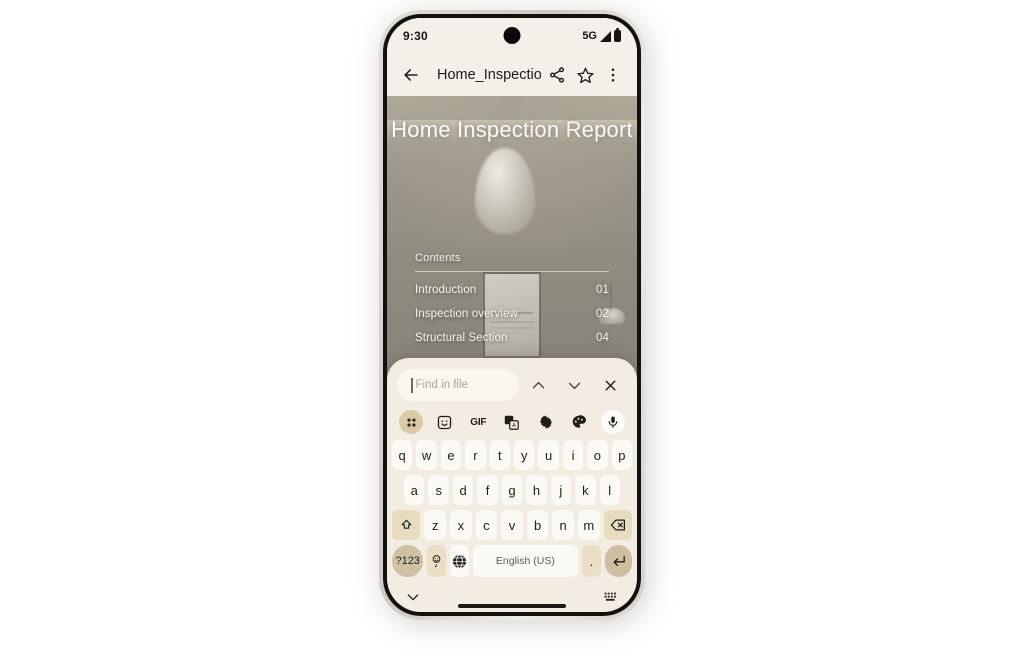 This screenshot has width=1024, height=652. I want to click on key-e: e, so click(451, 455).